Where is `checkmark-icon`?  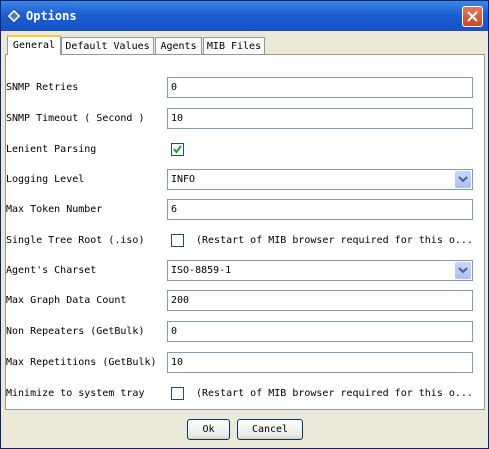
checkmark-icon is located at coordinates (177, 149).